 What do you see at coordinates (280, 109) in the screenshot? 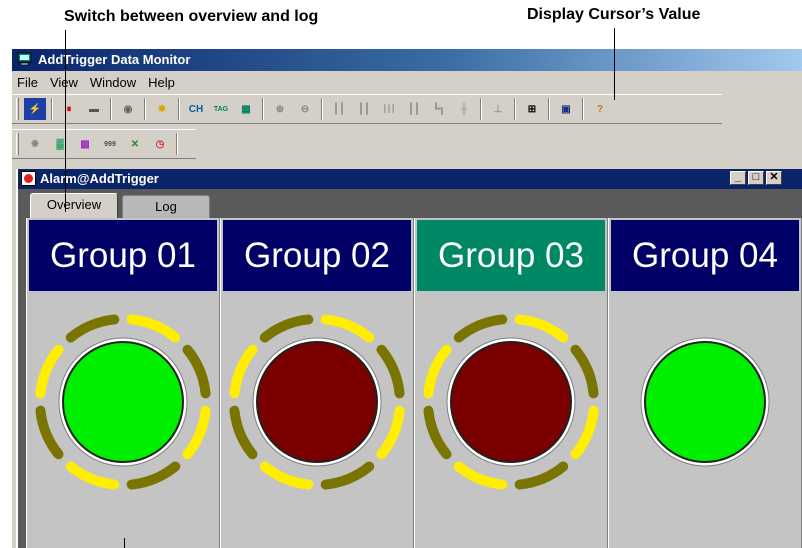
I see `zoom-in-icon: ⊕` at bounding box center [280, 109].